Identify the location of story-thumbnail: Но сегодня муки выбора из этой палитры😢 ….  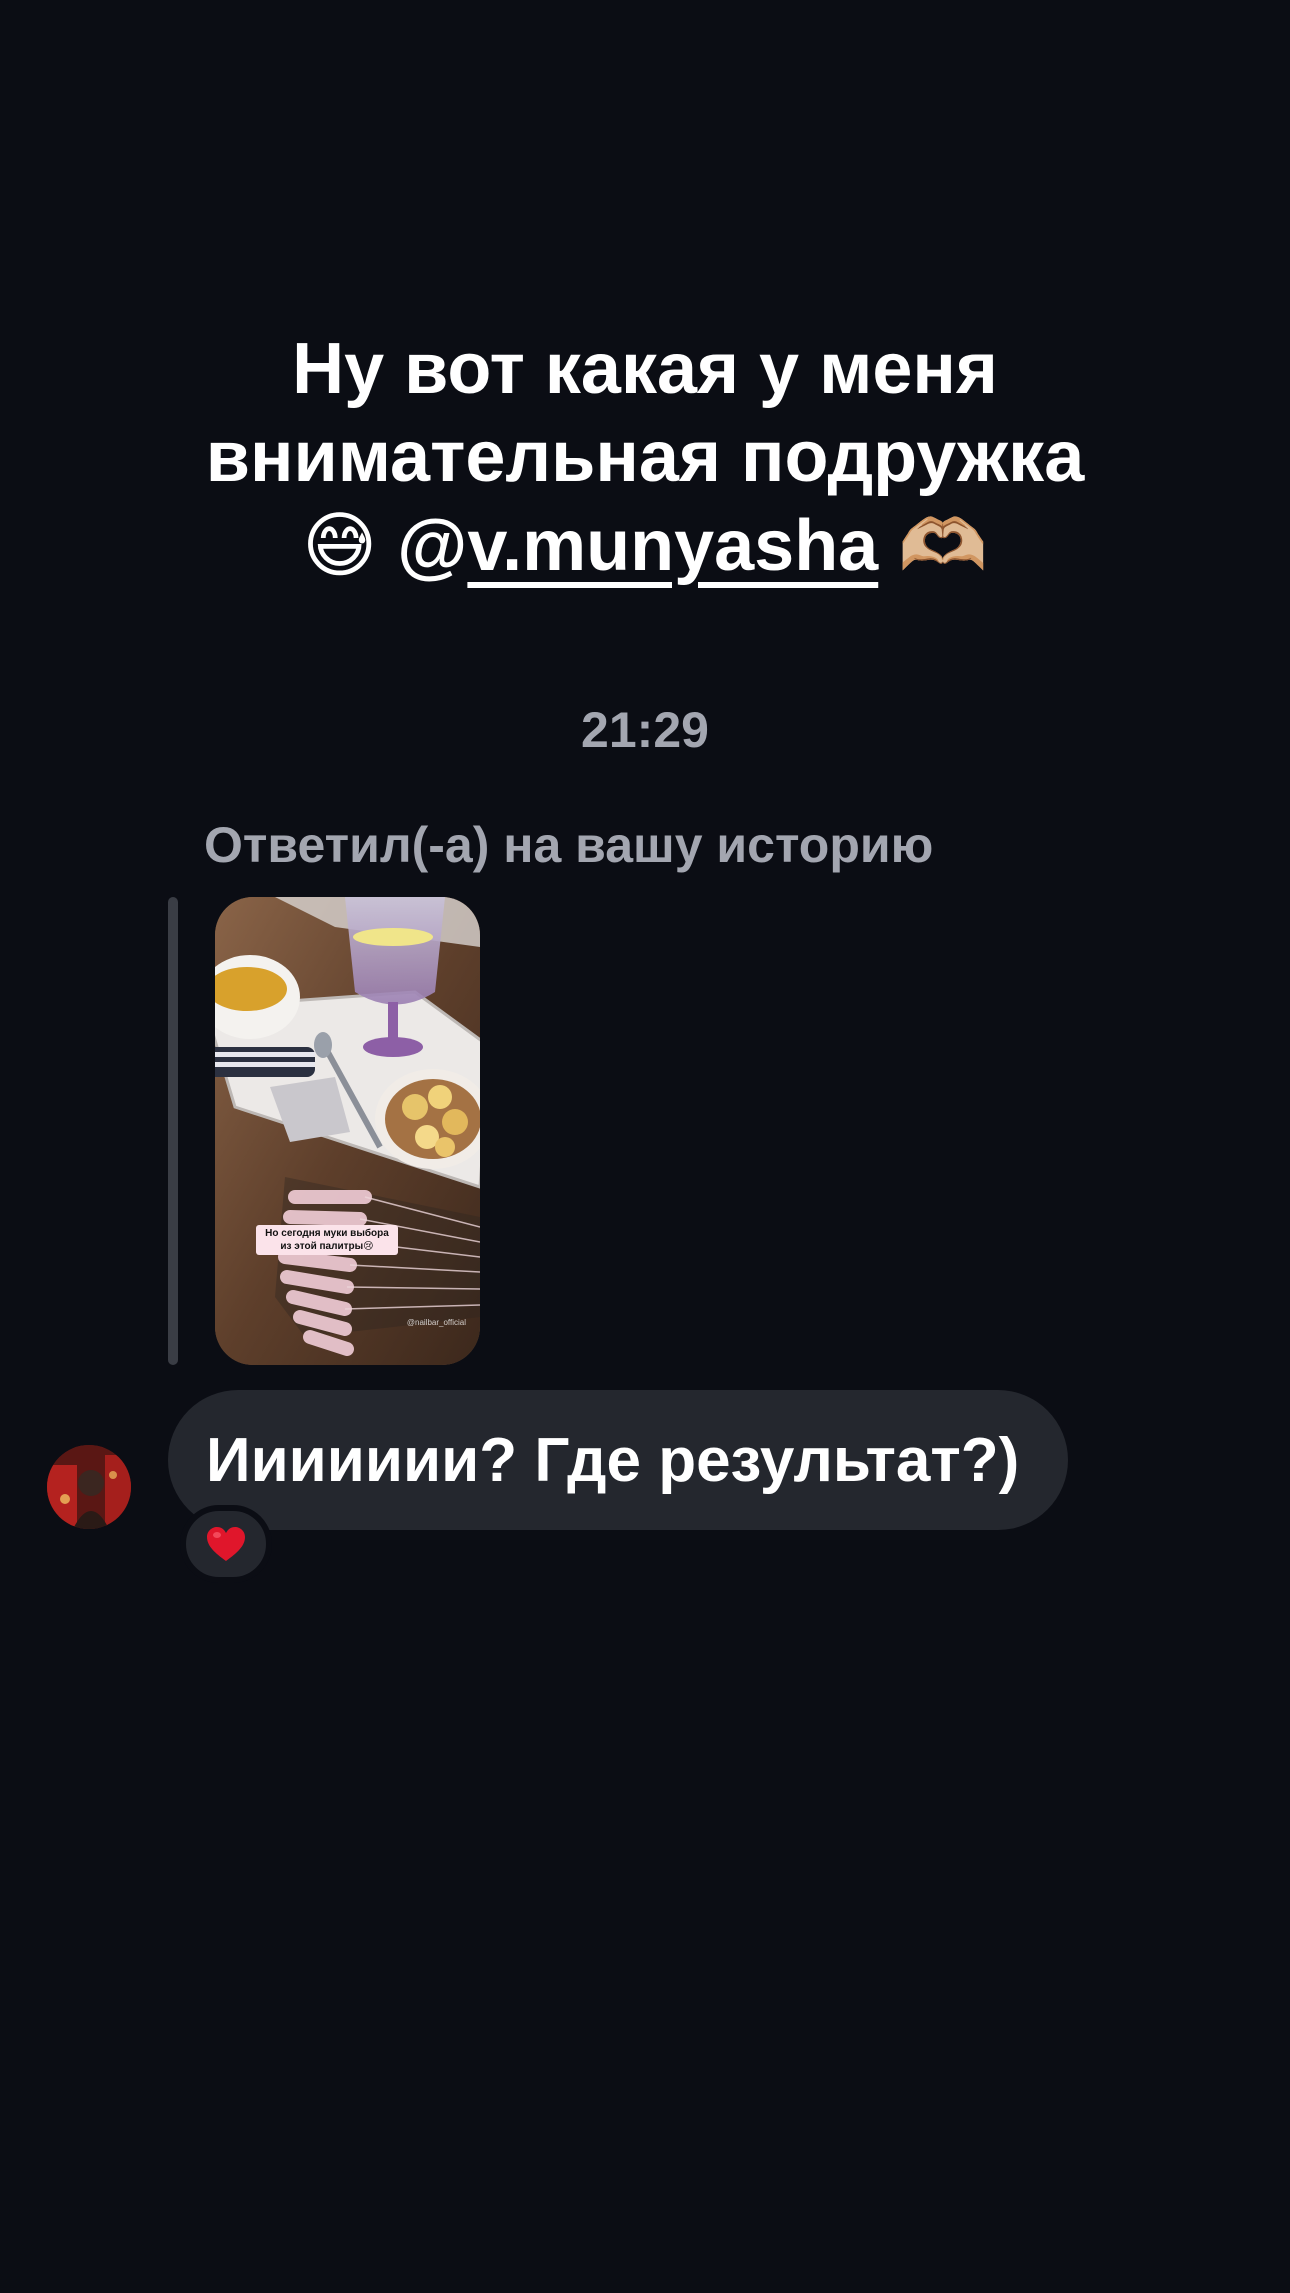
(347, 1131).